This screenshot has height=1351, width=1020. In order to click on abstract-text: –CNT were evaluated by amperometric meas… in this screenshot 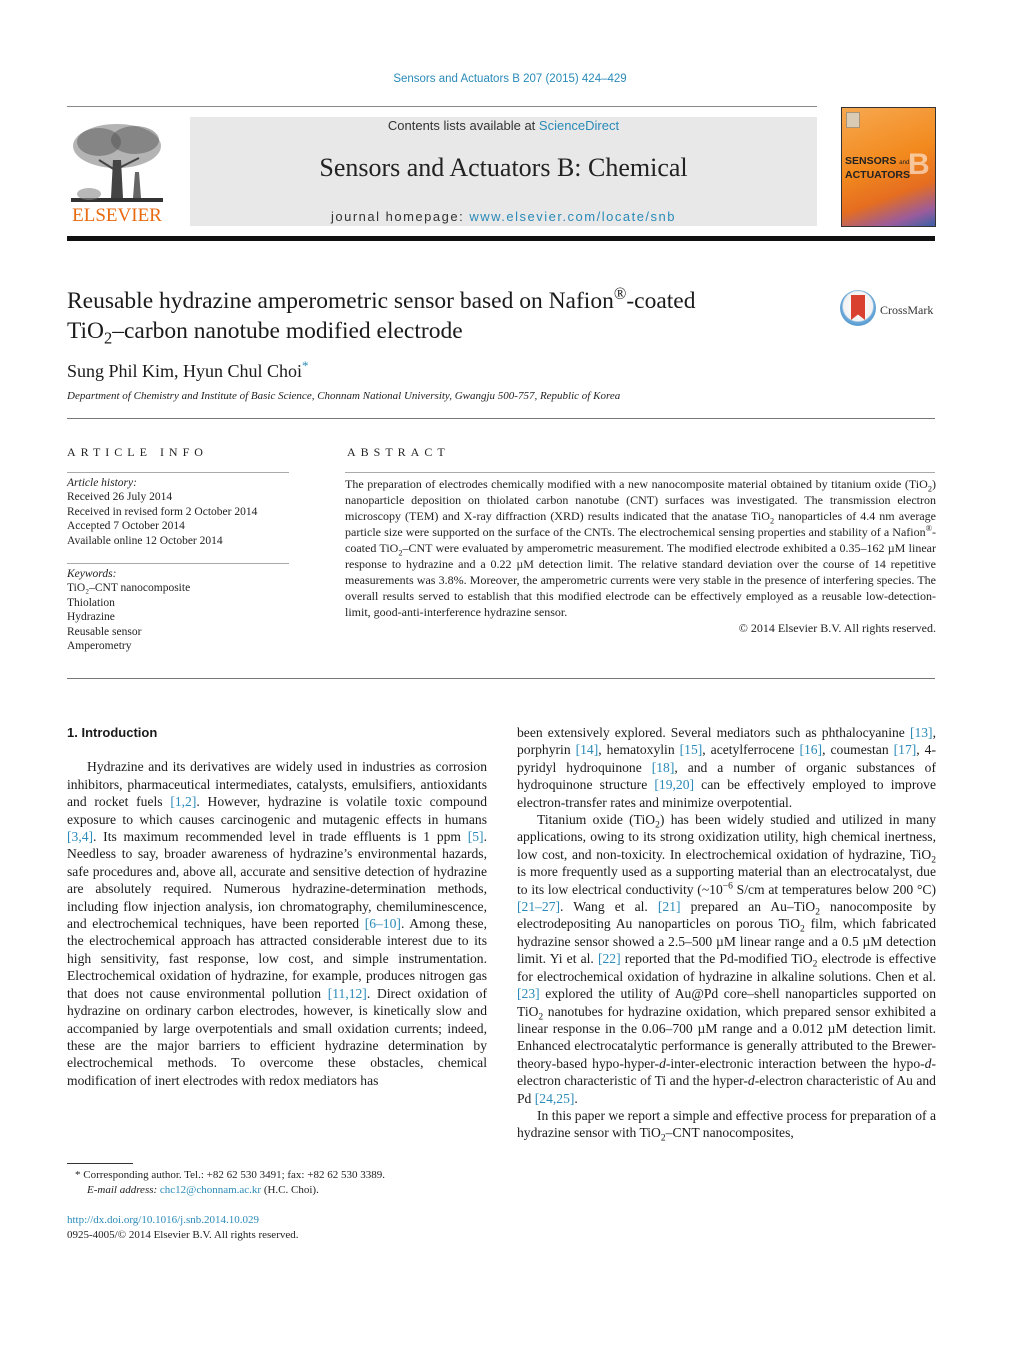, I will do `click(640, 580)`.